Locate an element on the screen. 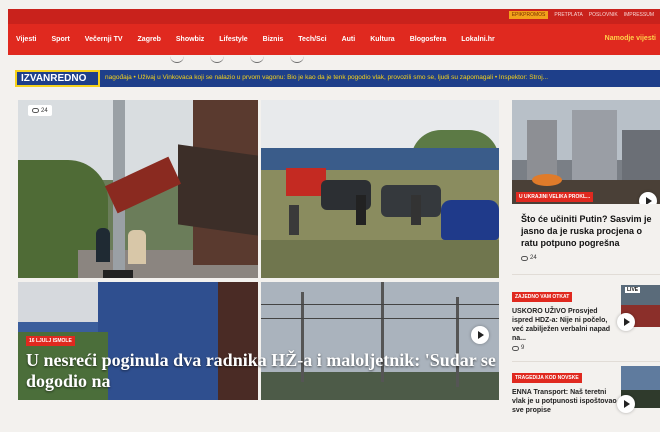 The image size is (660, 432). nav-item-lifestyle: Lifestyle is located at coordinates (233, 39).